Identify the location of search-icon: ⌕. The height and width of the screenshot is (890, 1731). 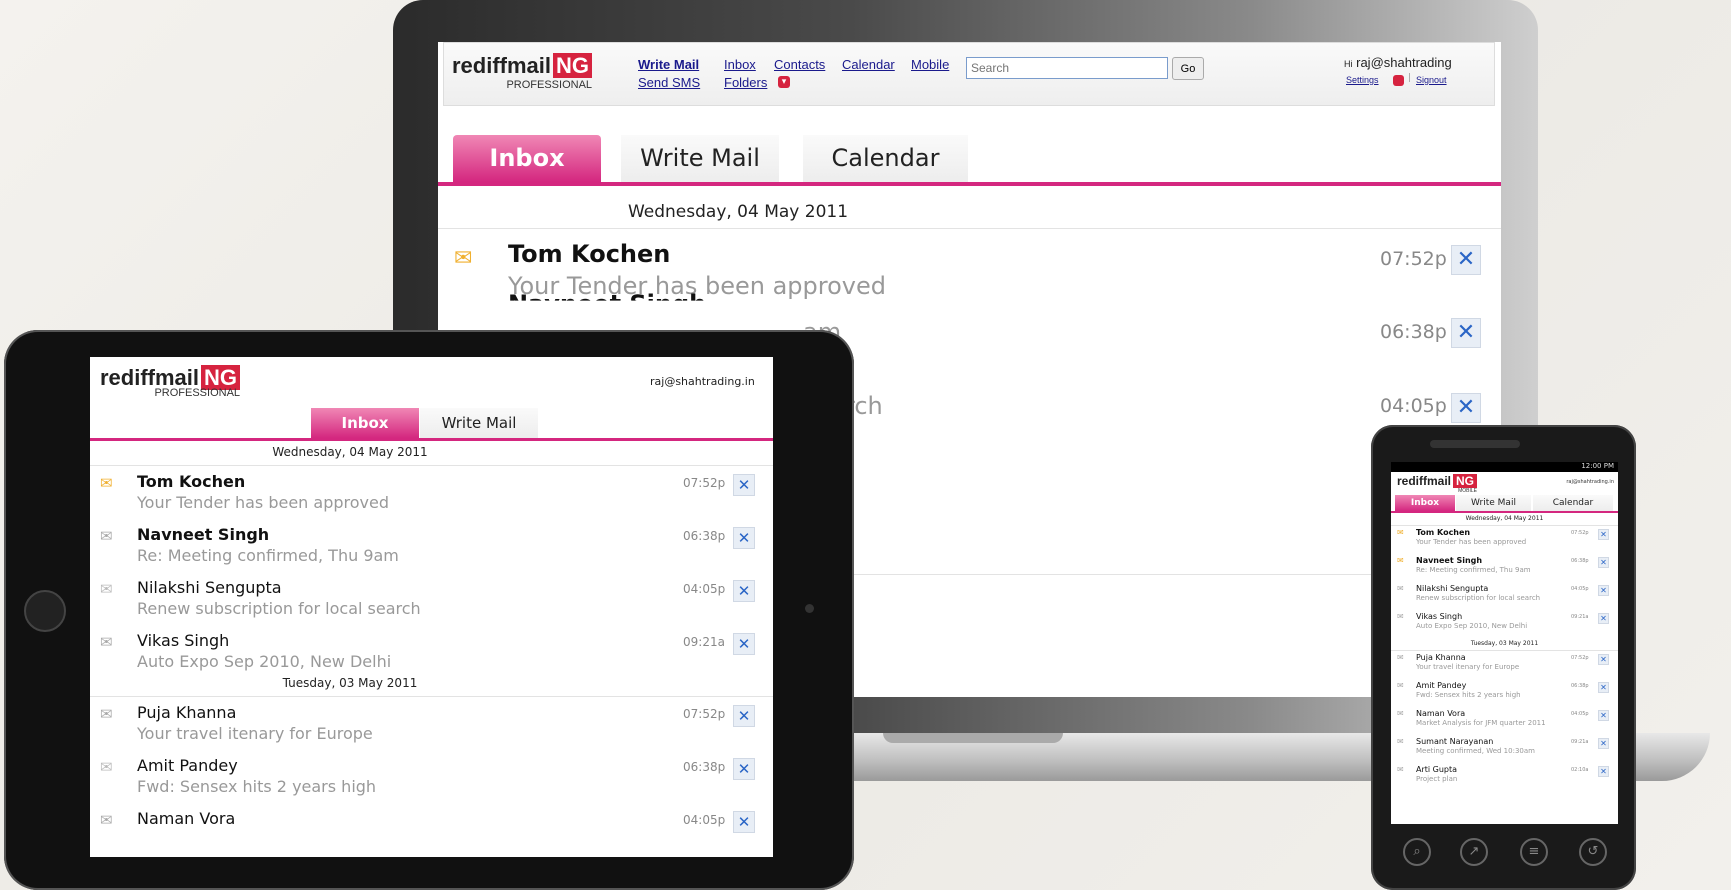
(1417, 852).